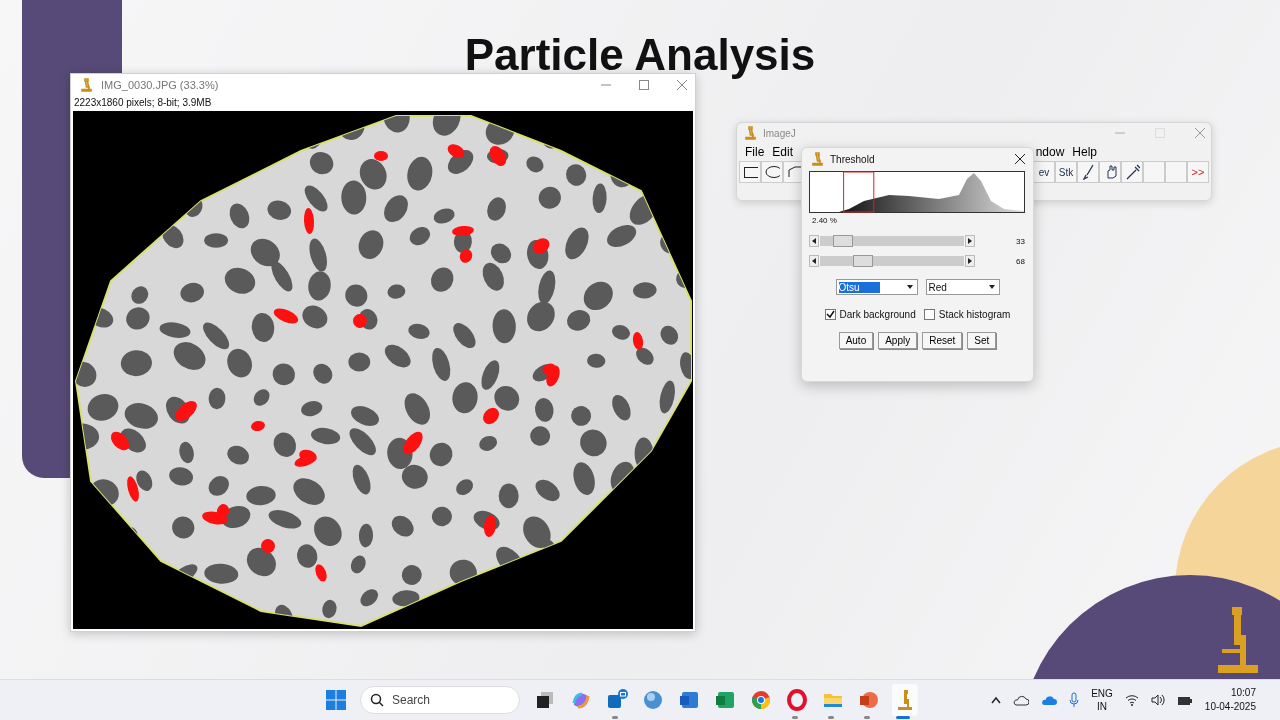  What do you see at coordinates (1243, 693) in the screenshot?
I see `clock-time: 10:07` at bounding box center [1243, 693].